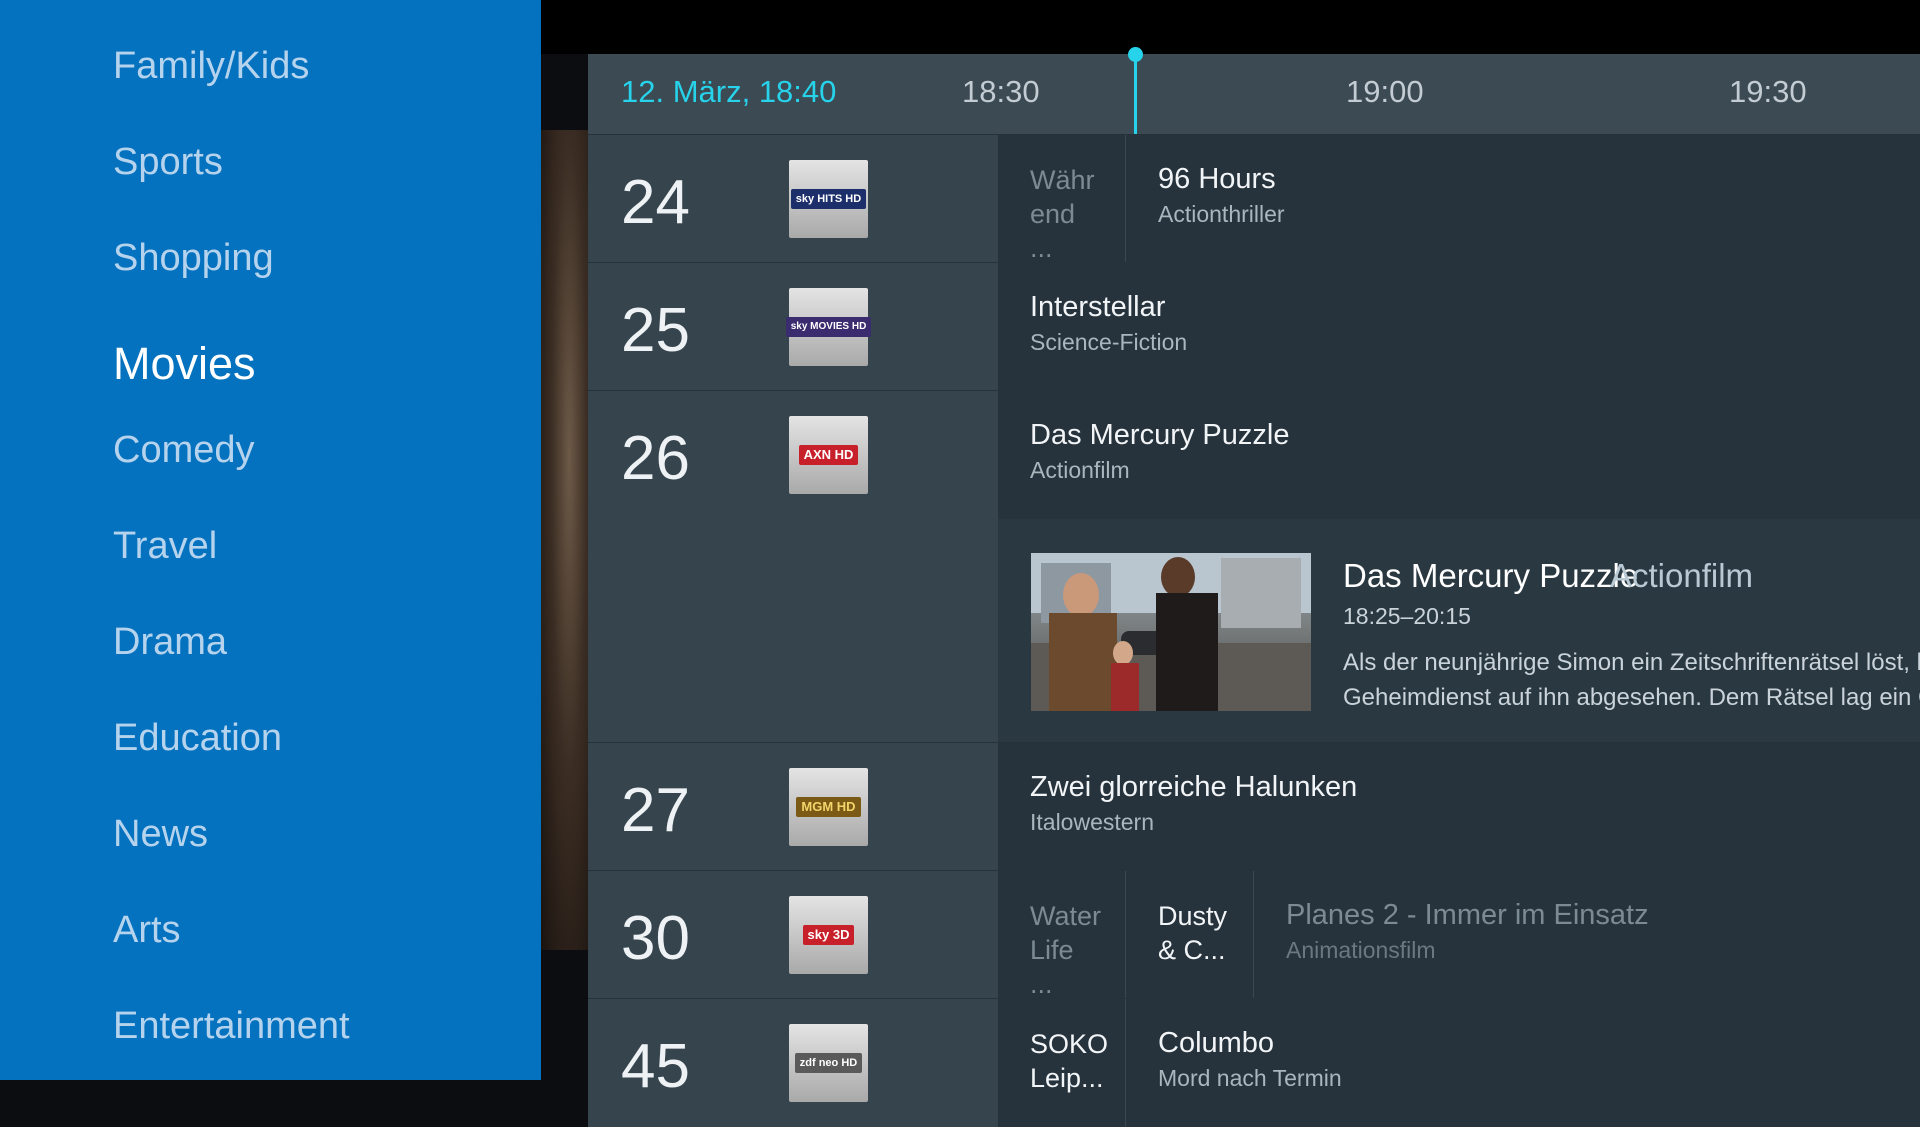 The width and height of the screenshot is (1920, 1127). I want to click on zdf-neo-logo-text: zdf neo HD, so click(828, 1063).